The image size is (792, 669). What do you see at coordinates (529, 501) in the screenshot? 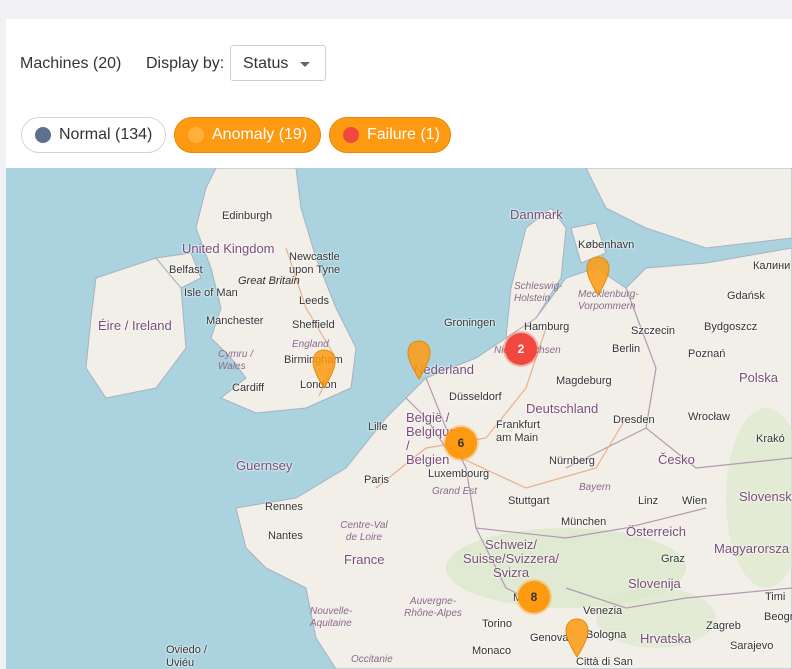
I see `city-label-stuttgart: Stuttgart` at bounding box center [529, 501].